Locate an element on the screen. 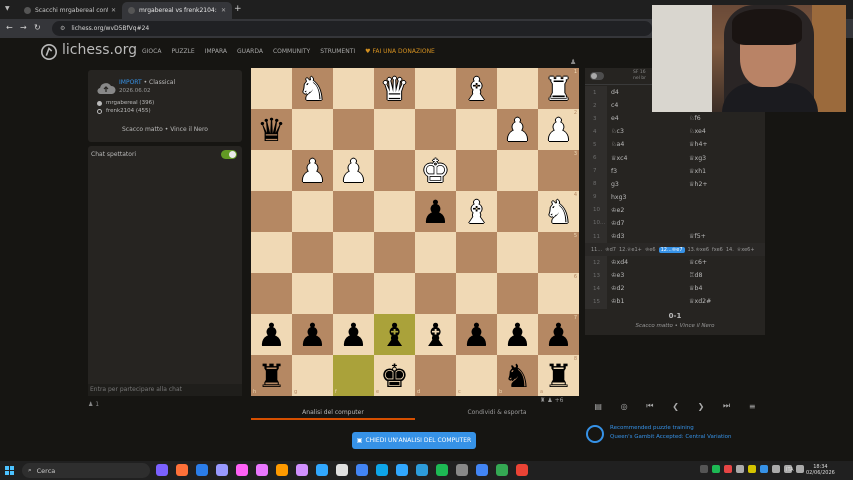 The height and width of the screenshot is (480, 853). variation-move: ♔d7 is located at coordinates (610, 250).